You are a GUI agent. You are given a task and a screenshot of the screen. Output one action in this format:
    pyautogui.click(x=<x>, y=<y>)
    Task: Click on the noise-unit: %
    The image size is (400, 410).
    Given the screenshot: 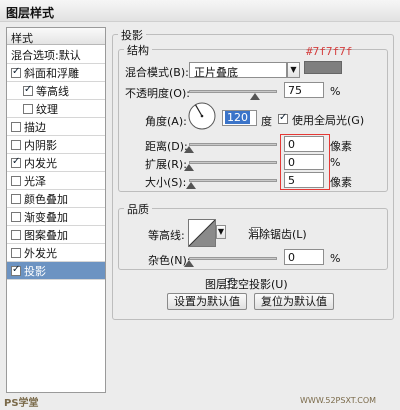 What is the action you would take?
    pyautogui.click(x=335, y=258)
    